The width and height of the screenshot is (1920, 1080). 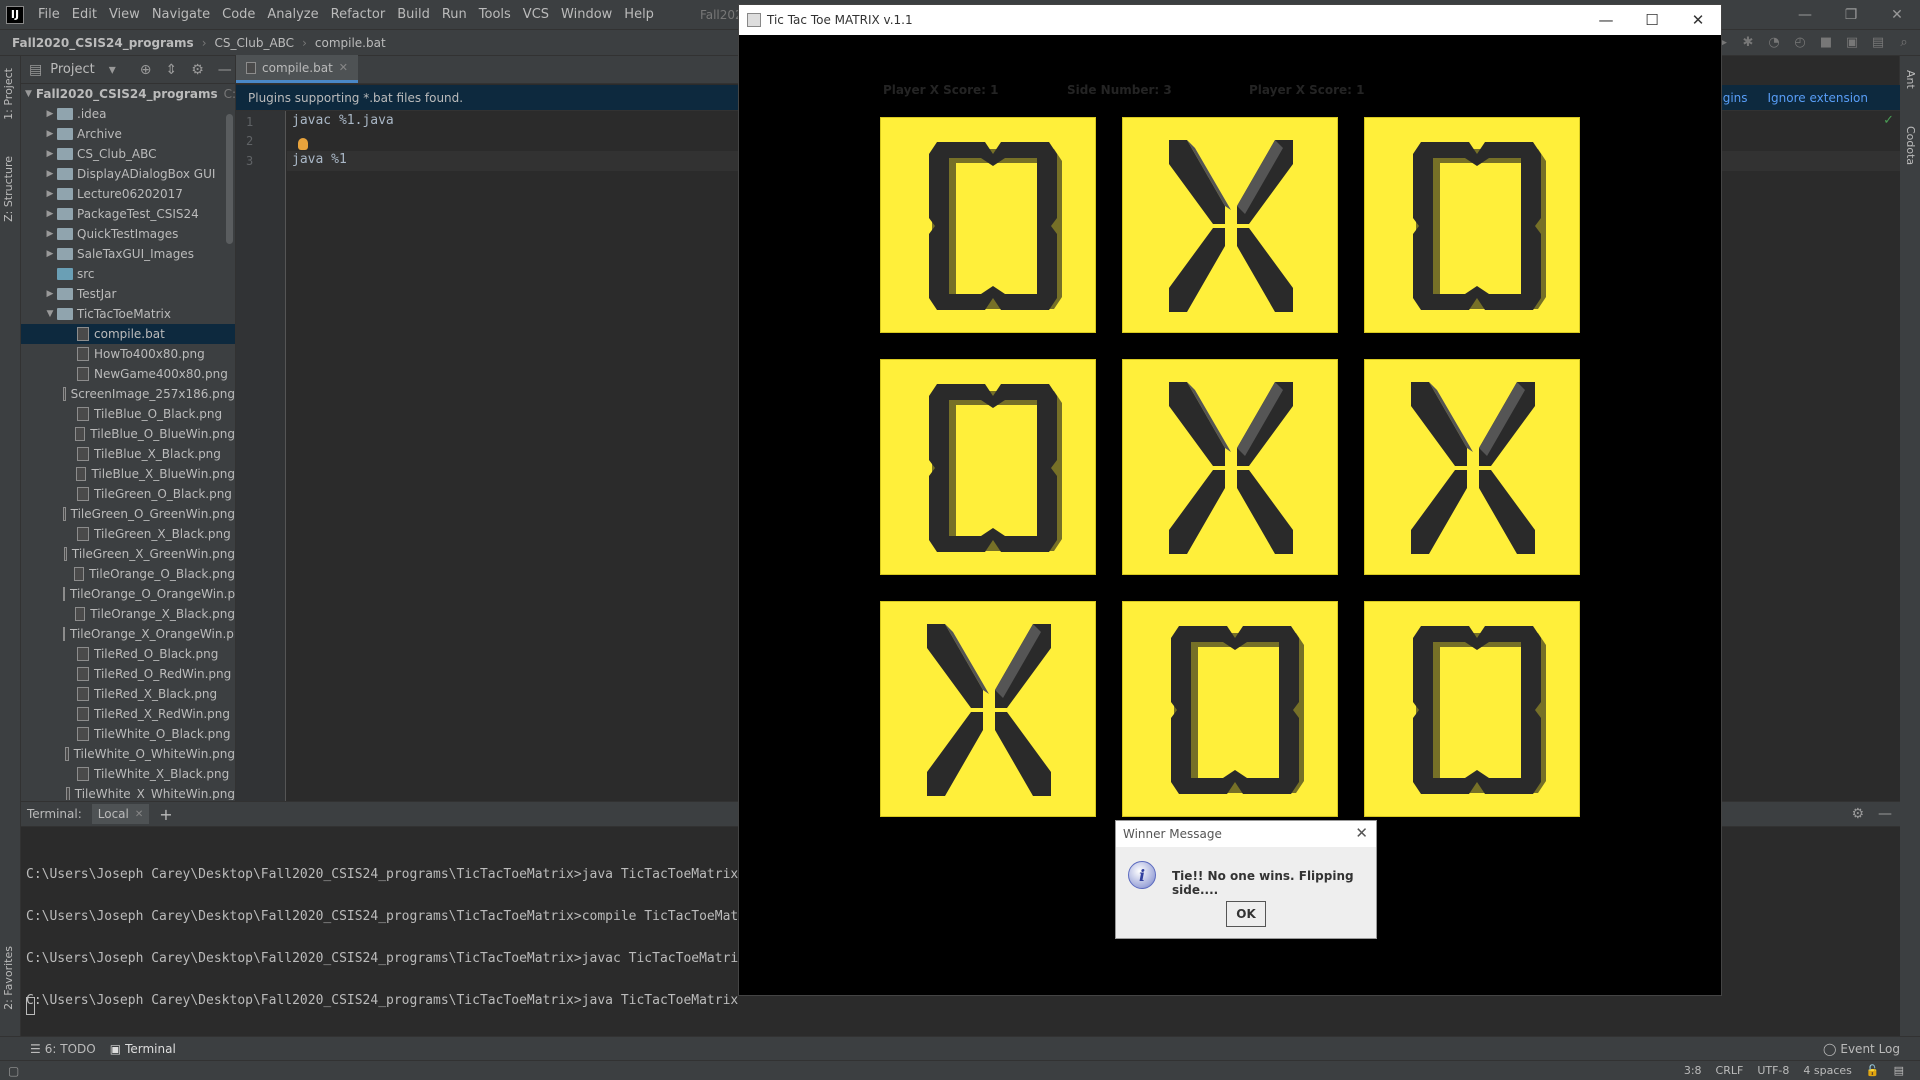 I want to click on tree-folder-item: ▶ PackageTest_CSIS24, so click(x=128, y=214).